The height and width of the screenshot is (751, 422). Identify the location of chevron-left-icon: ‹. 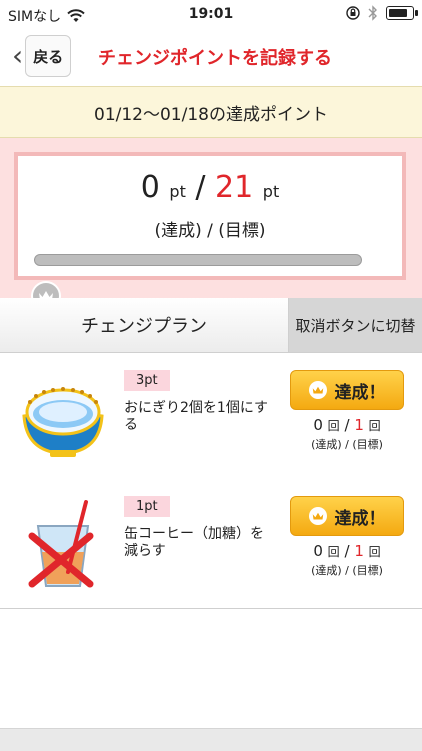
(18, 55).